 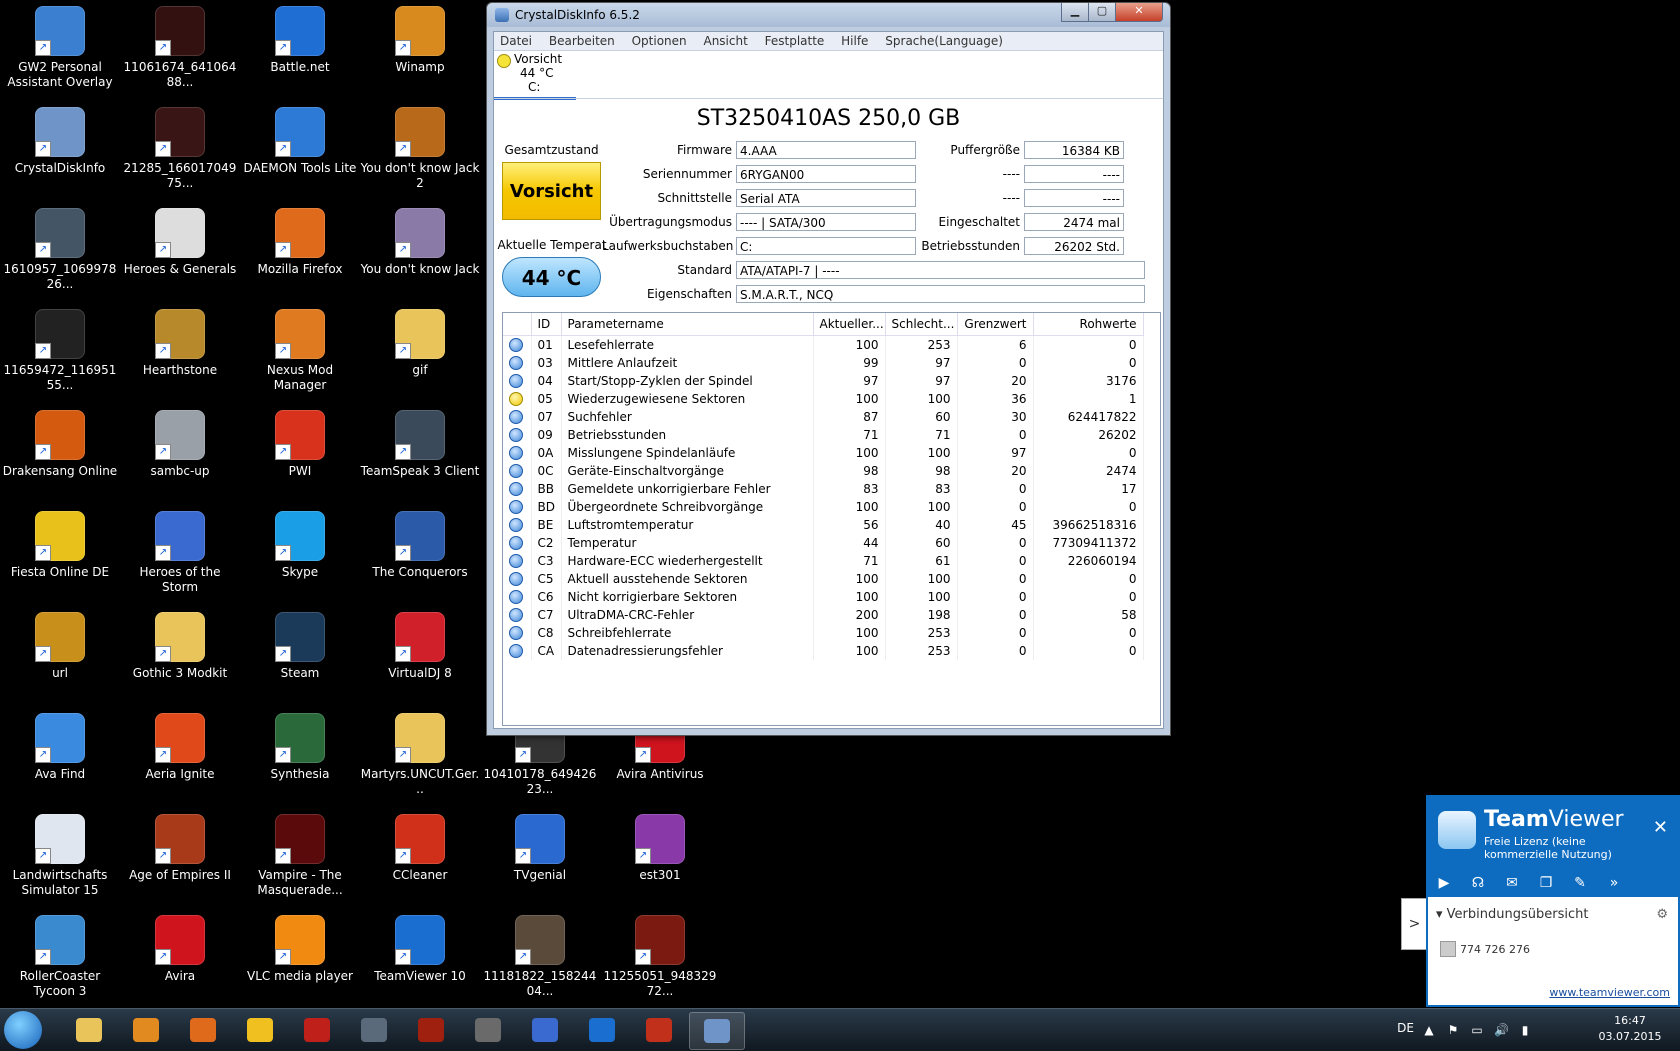 I want to click on taskbar-app-messenger, so click(x=260, y=1030).